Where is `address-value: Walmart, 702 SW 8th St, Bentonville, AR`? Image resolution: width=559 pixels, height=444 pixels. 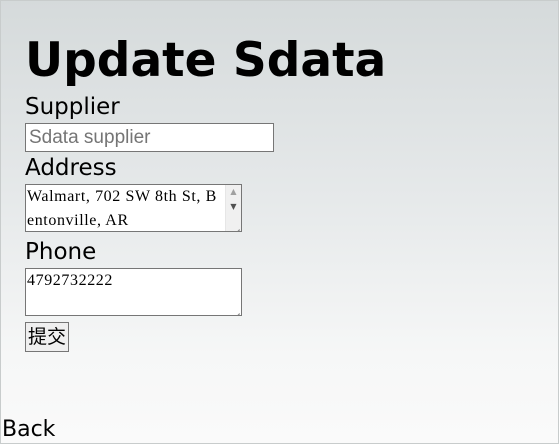 address-value: Walmart, 702 SW 8th St, Bentonville, AR is located at coordinates (122, 208).